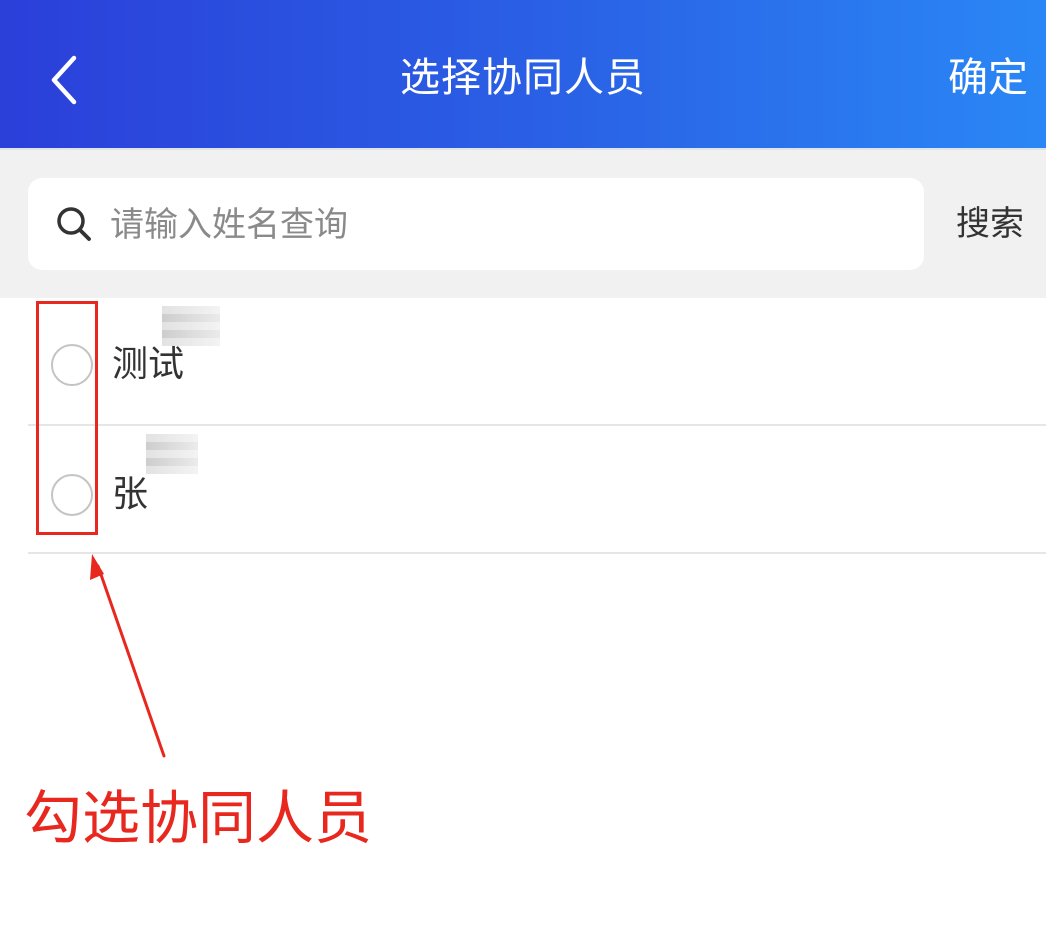 Image resolution: width=1046 pixels, height=928 pixels. What do you see at coordinates (523, 490) in the screenshot?
I see `member-row: 张` at bounding box center [523, 490].